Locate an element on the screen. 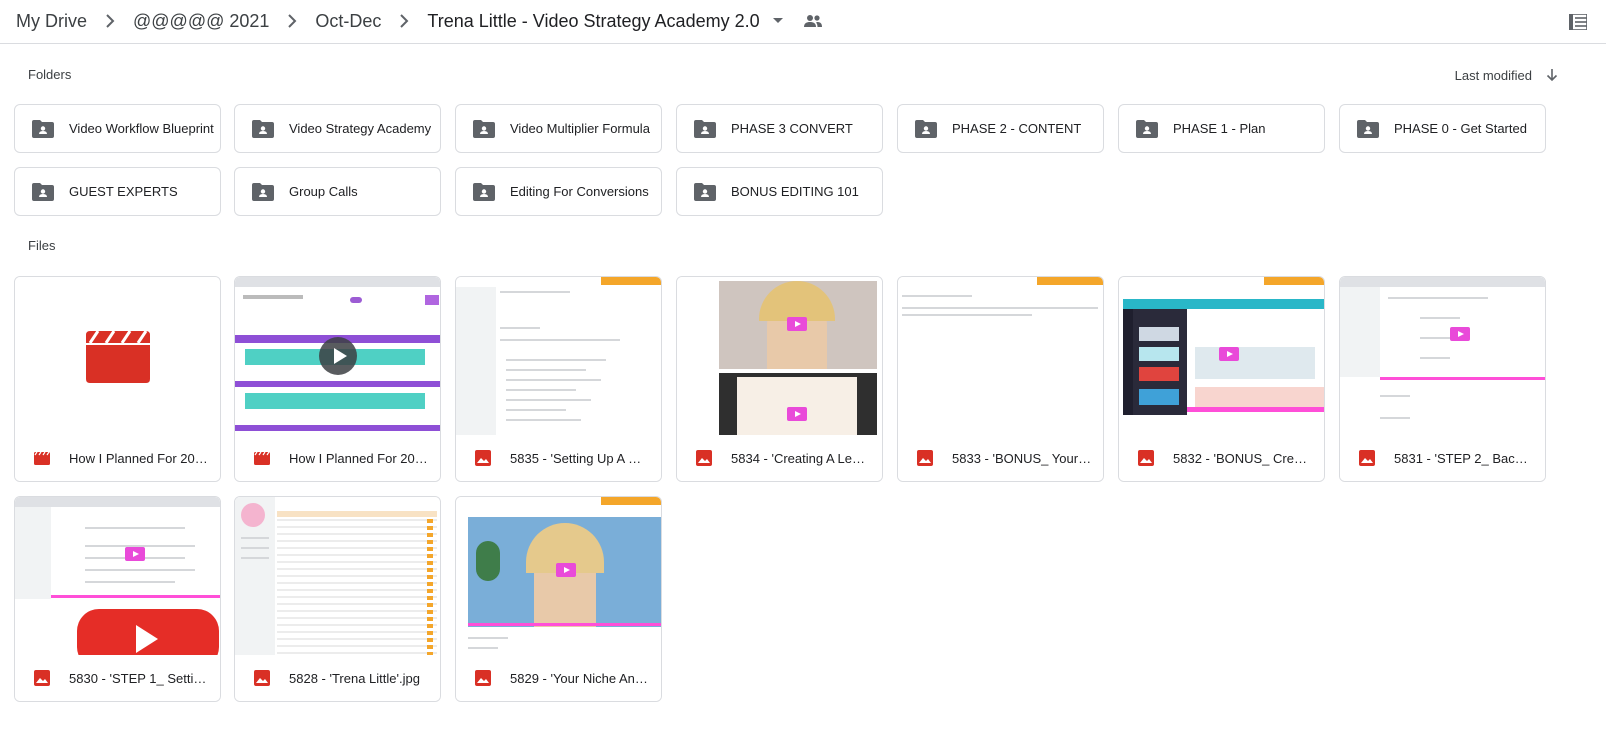 The height and width of the screenshot is (741, 1606). folder-name: PHASE 1 - Plan is located at coordinates (1219, 128).